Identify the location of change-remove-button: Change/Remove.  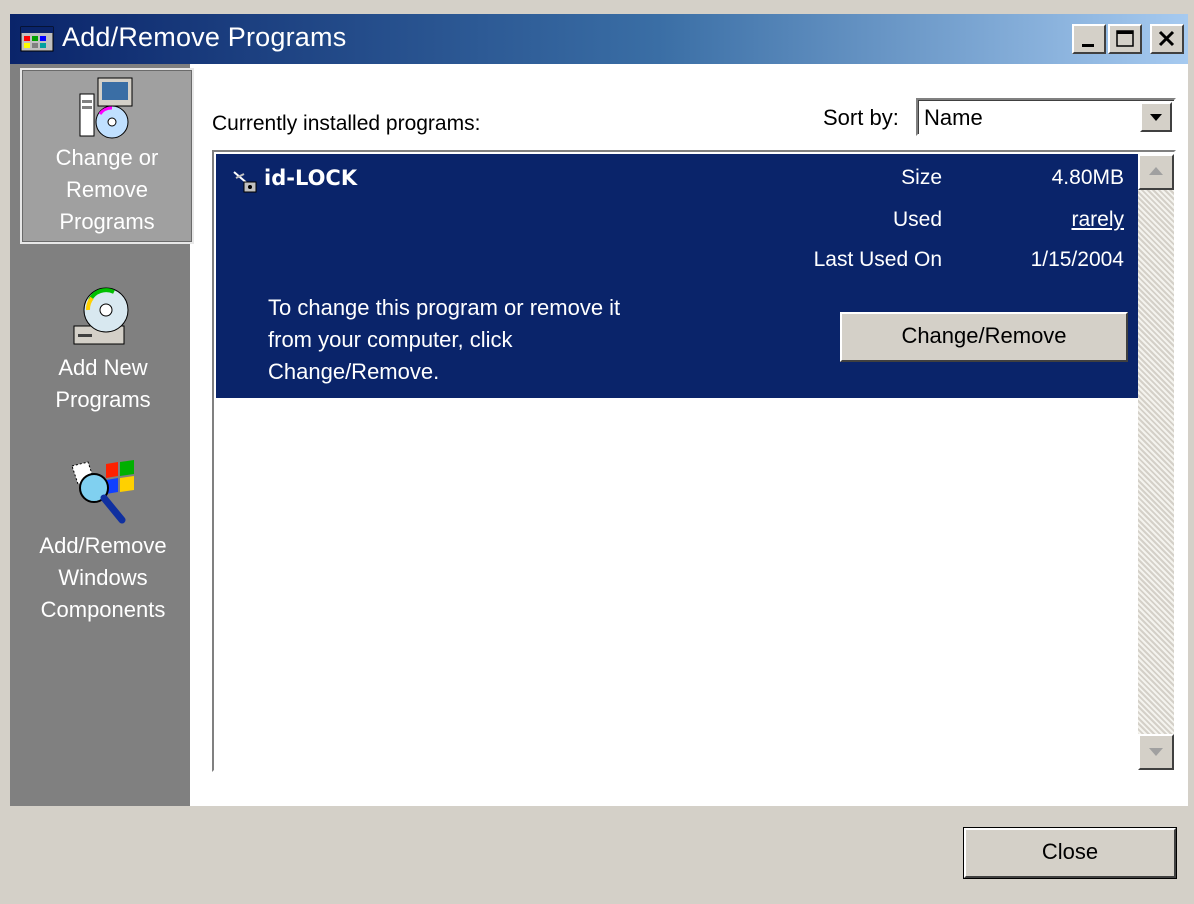
(984, 337).